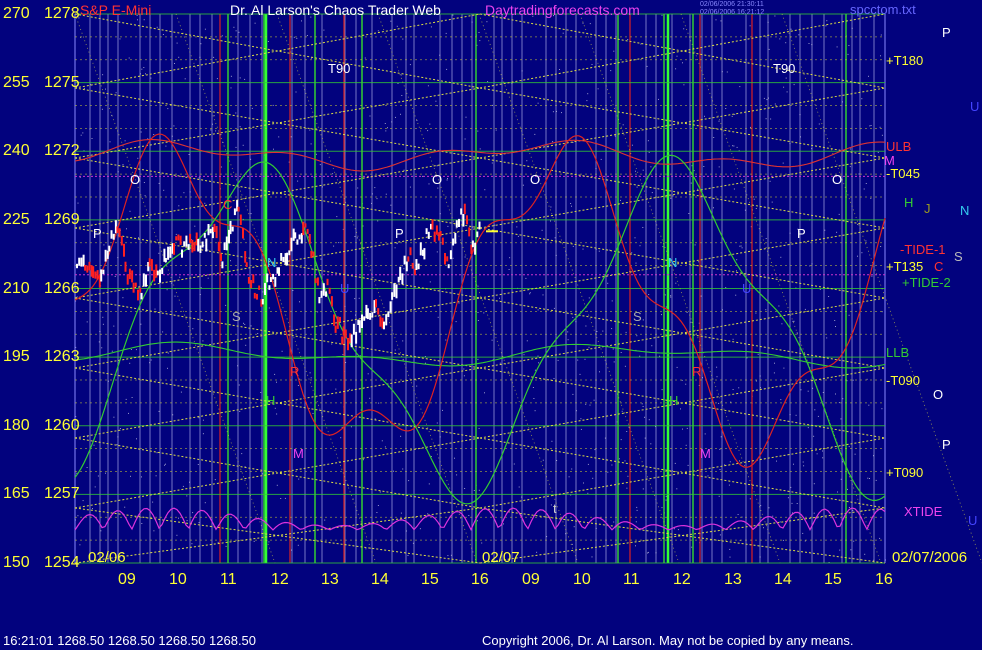 The image size is (982, 650). What do you see at coordinates (480, 519) in the screenshot?
I see `xtide-line` at bounding box center [480, 519].